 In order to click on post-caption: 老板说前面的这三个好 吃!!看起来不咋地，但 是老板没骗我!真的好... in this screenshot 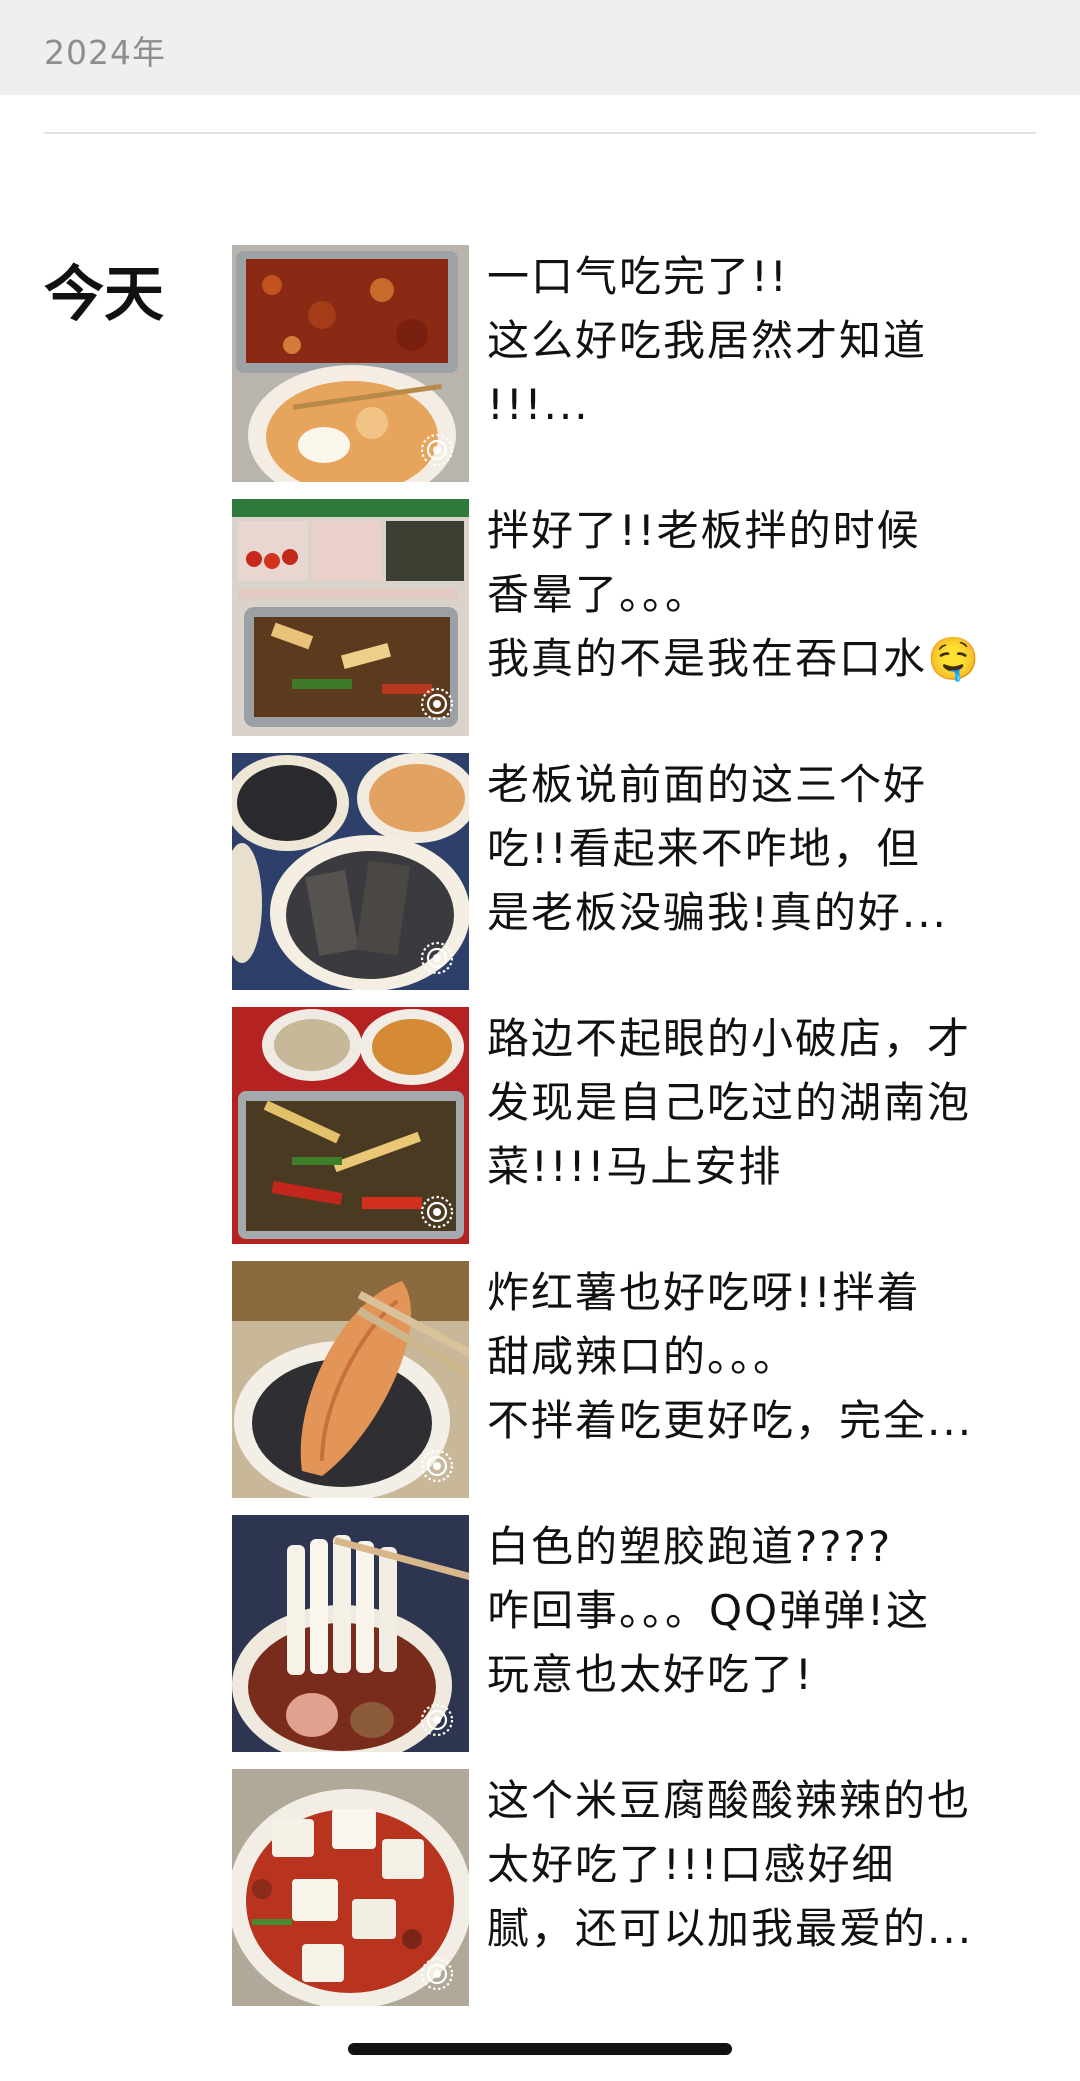, I will do `click(717, 848)`.